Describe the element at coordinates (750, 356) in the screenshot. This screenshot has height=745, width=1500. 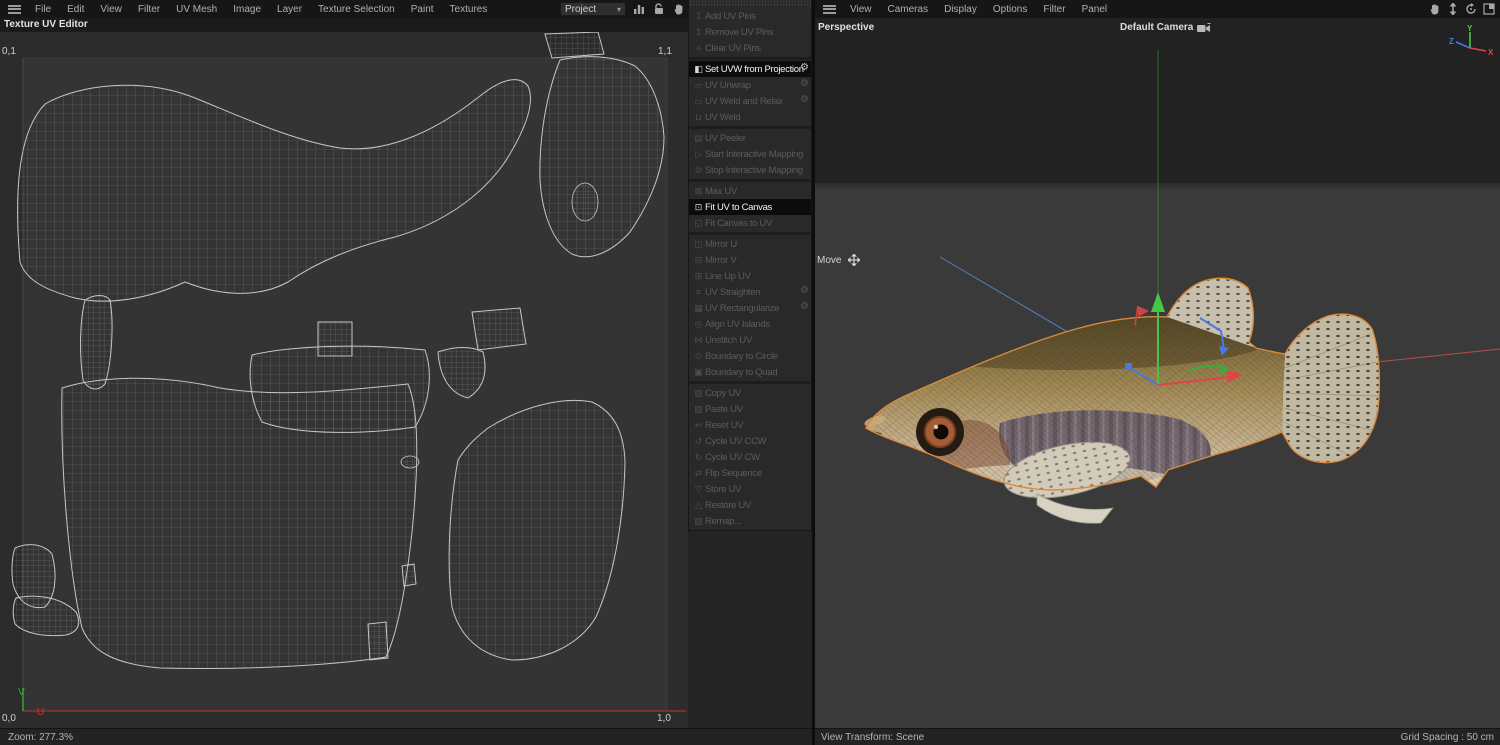
I see `cmd-boundary-to-circle: ⊙ Boundary to Circle` at that location.